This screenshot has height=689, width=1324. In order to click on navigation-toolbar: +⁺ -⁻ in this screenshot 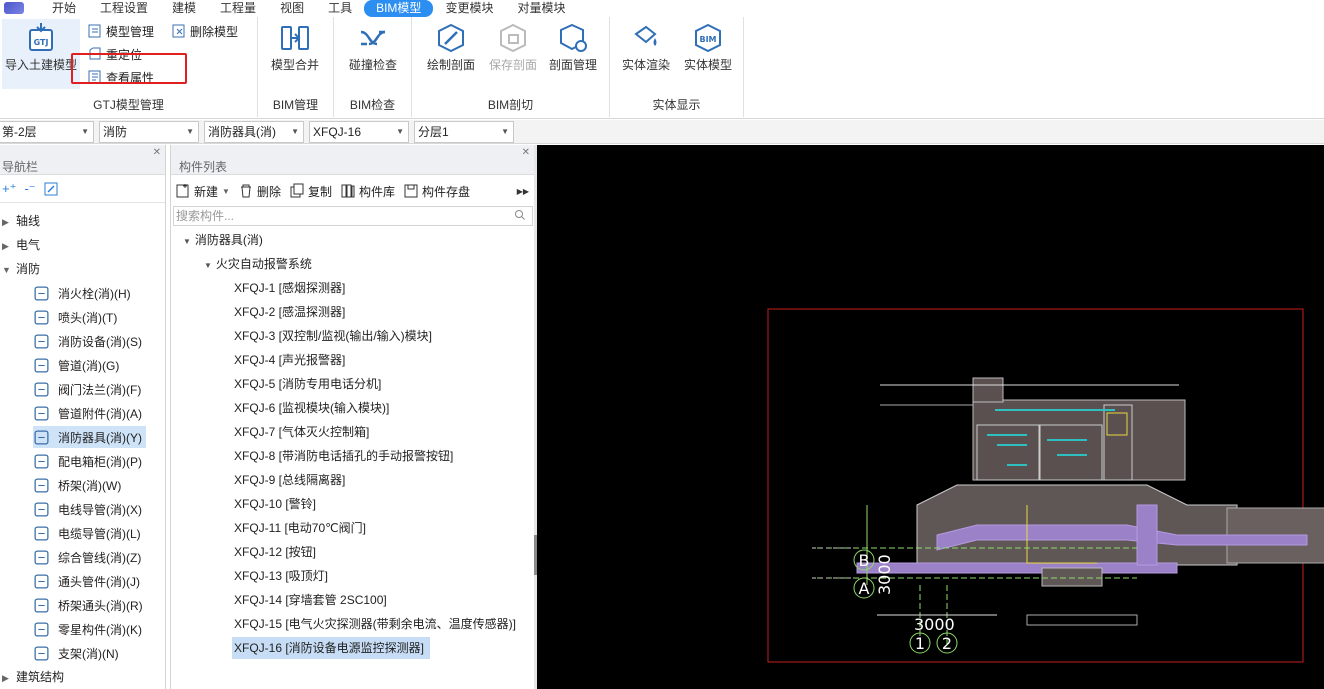, I will do `click(82, 189)`.